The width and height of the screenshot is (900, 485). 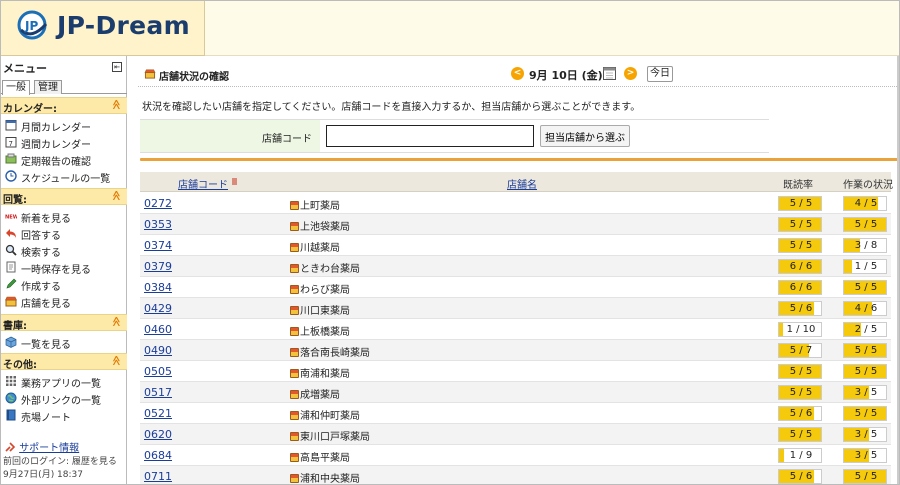 I want to click on report-icon, so click(x=11, y=158).